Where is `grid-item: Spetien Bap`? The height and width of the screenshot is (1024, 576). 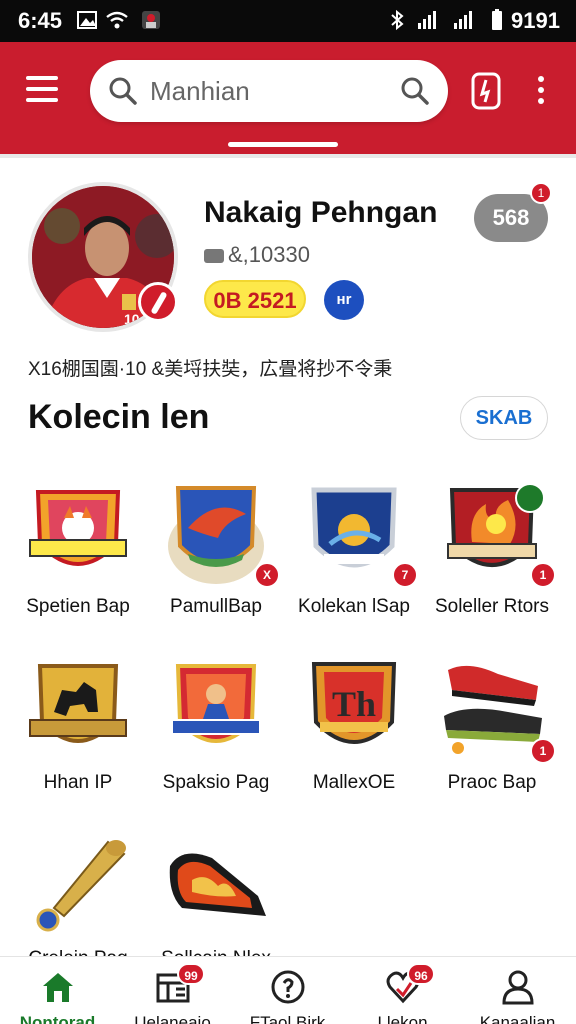
grid-item: Spetien Bap is located at coordinates (78, 559).